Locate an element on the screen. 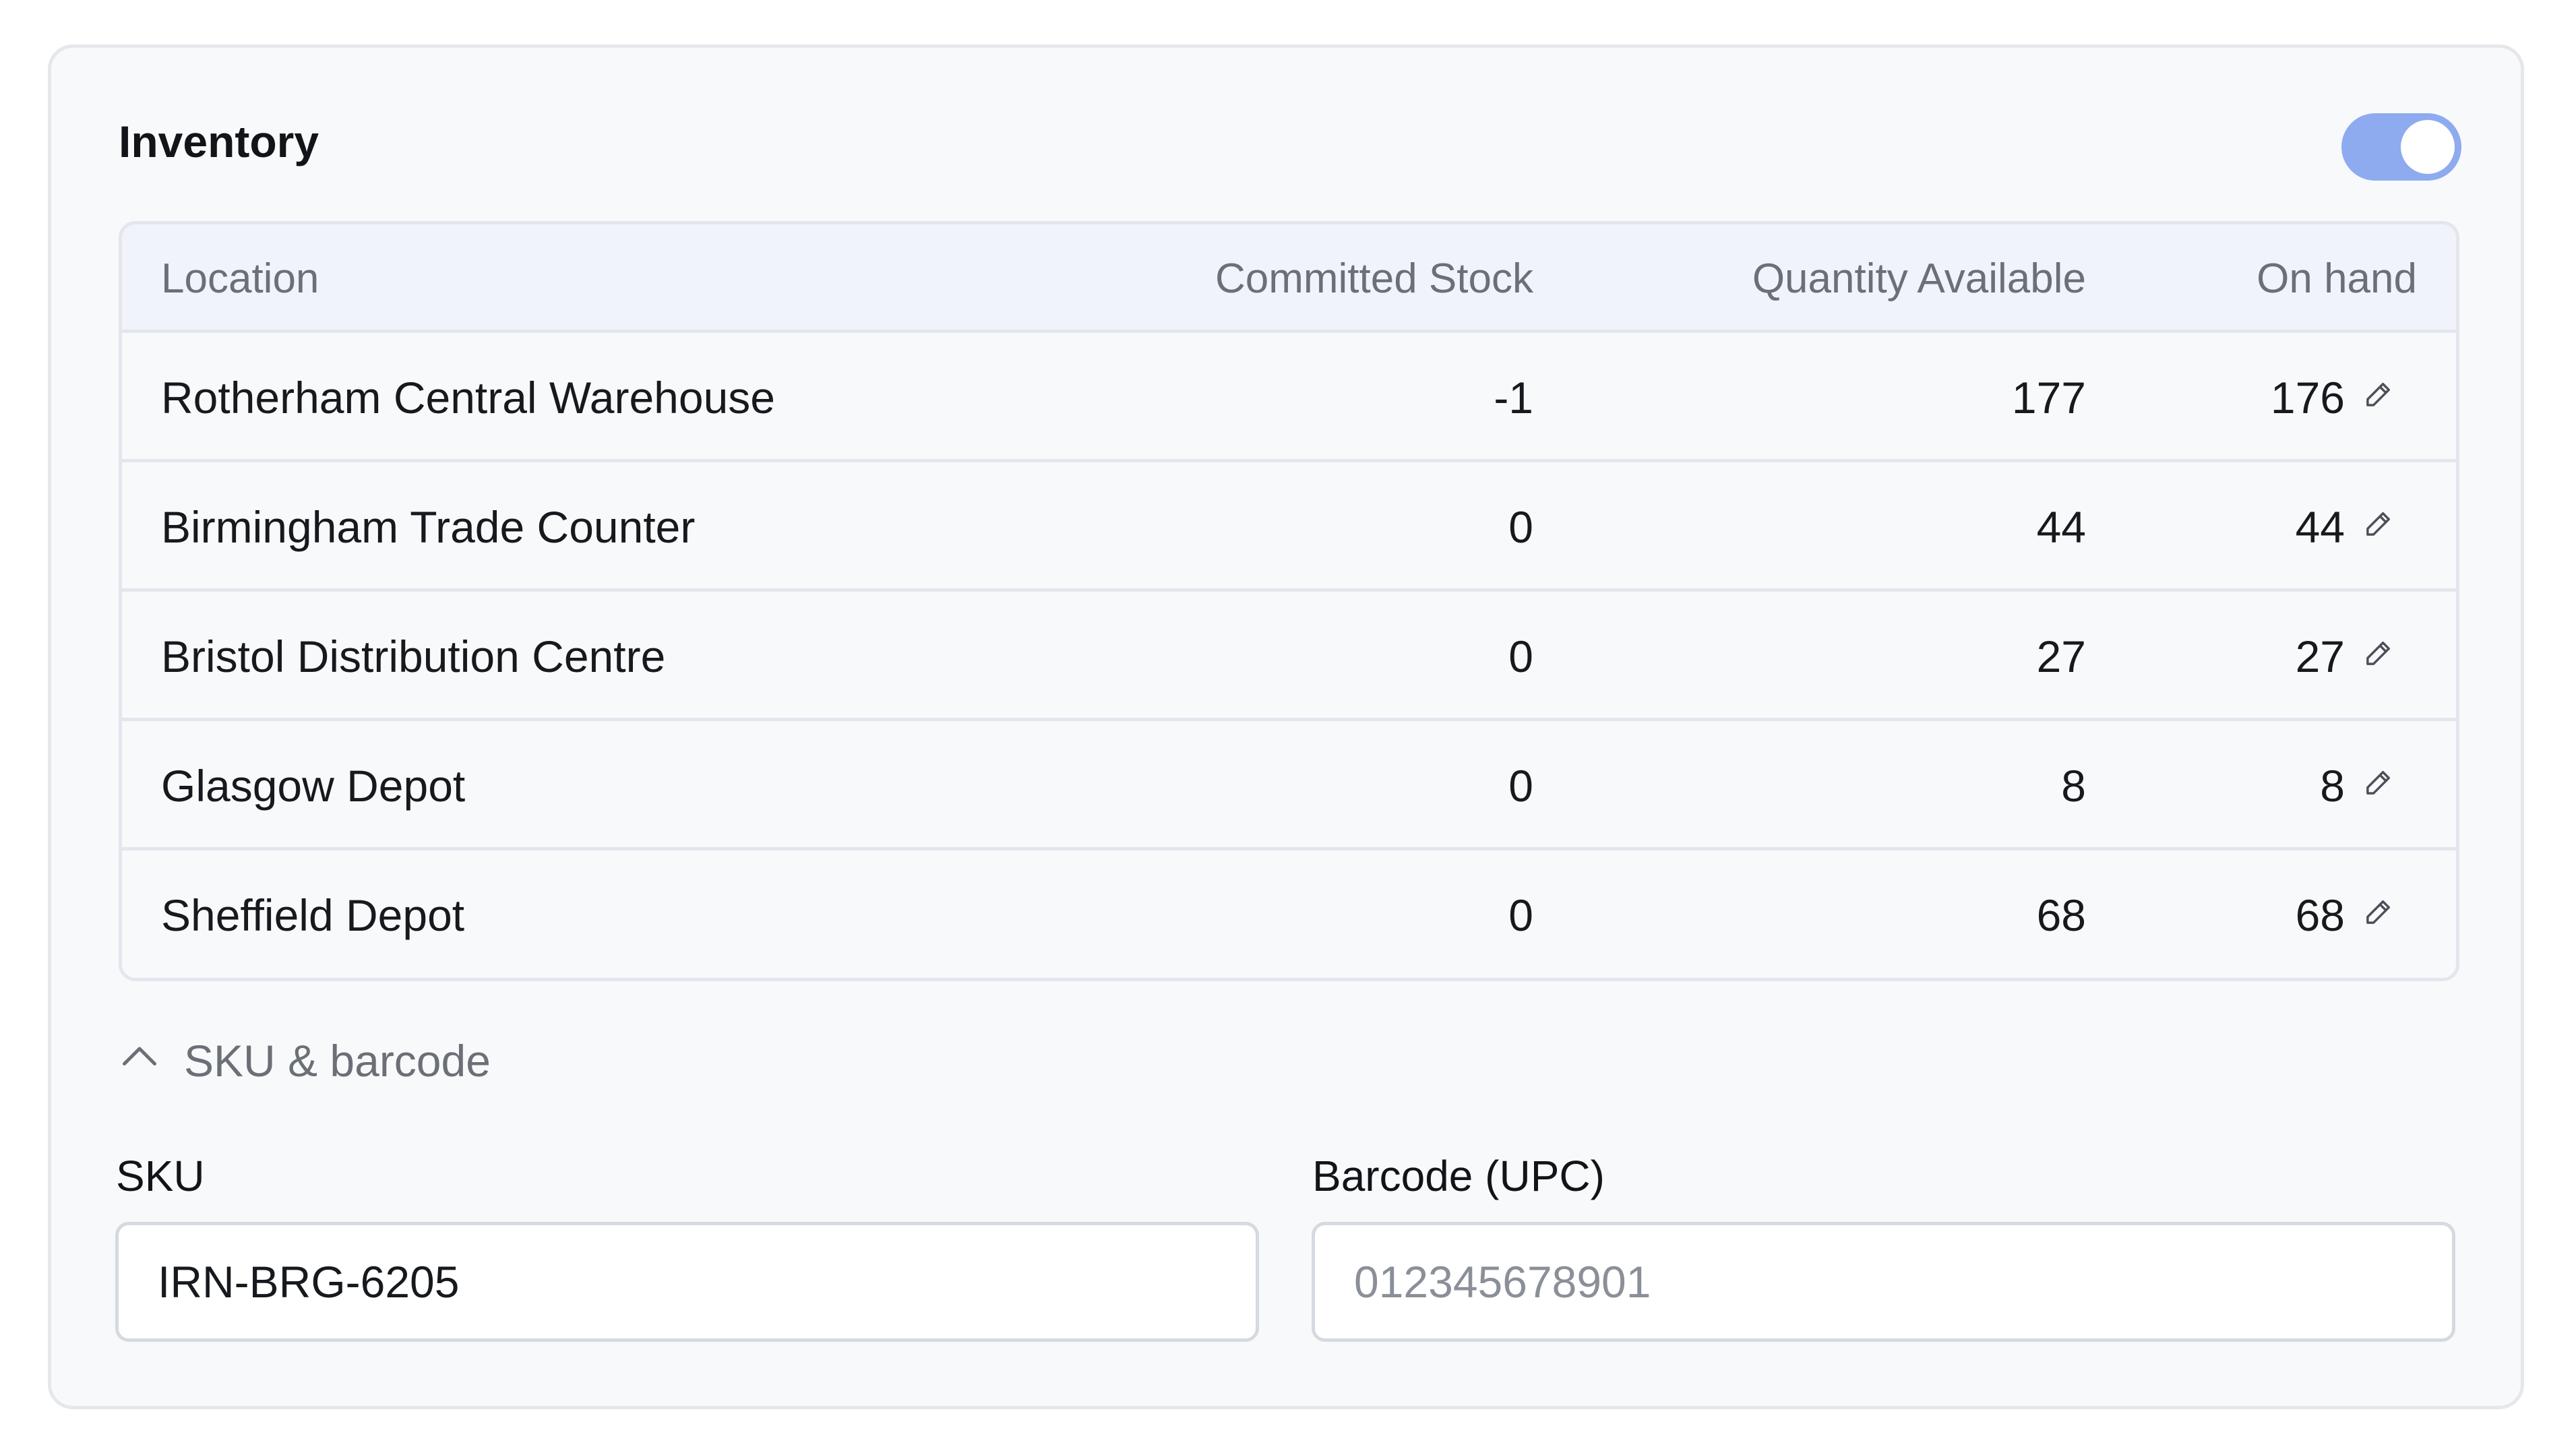  row-location: Glasgow Depot is located at coordinates (314, 786).